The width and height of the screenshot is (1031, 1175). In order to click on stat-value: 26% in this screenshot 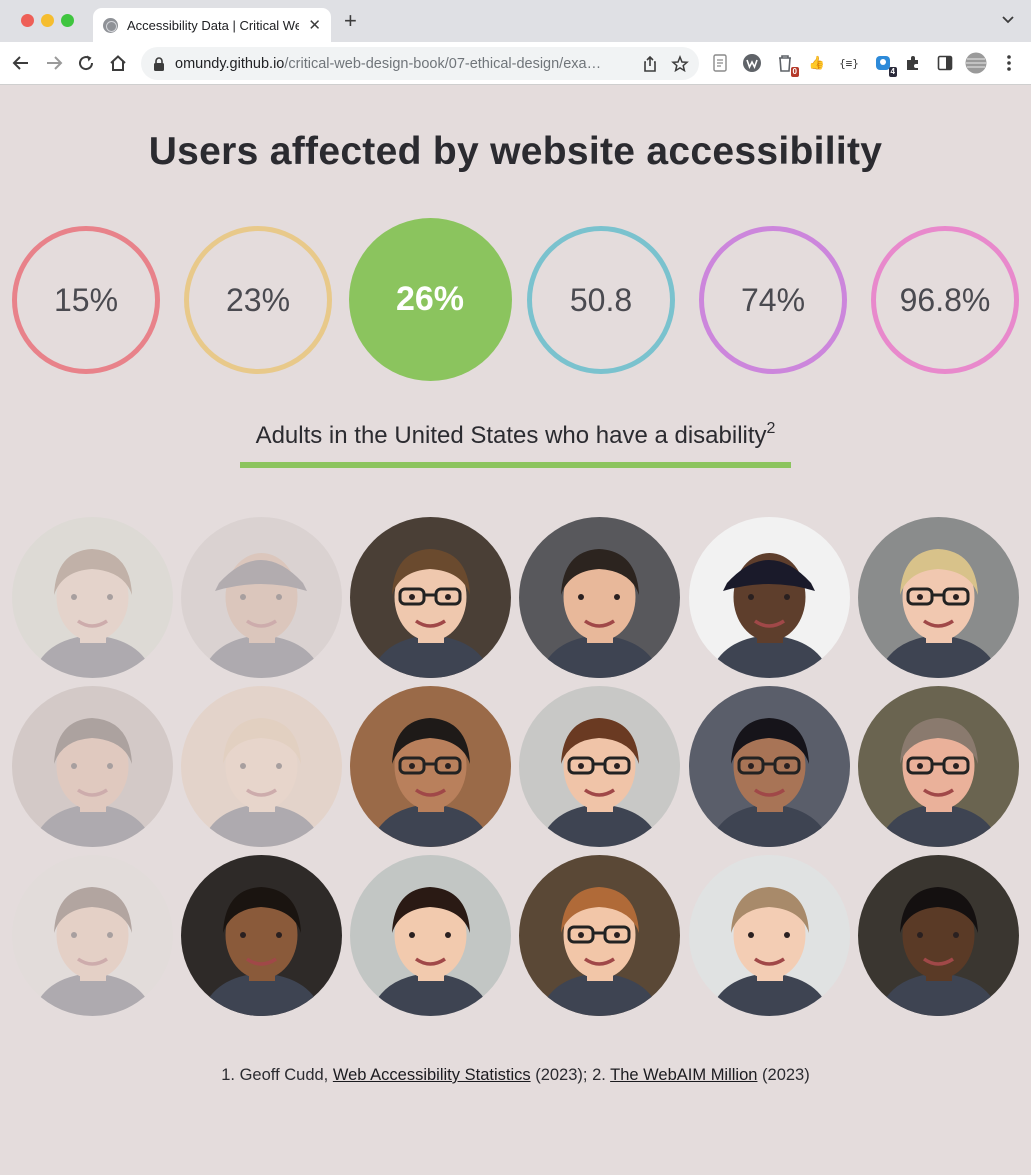, I will do `click(430, 299)`.